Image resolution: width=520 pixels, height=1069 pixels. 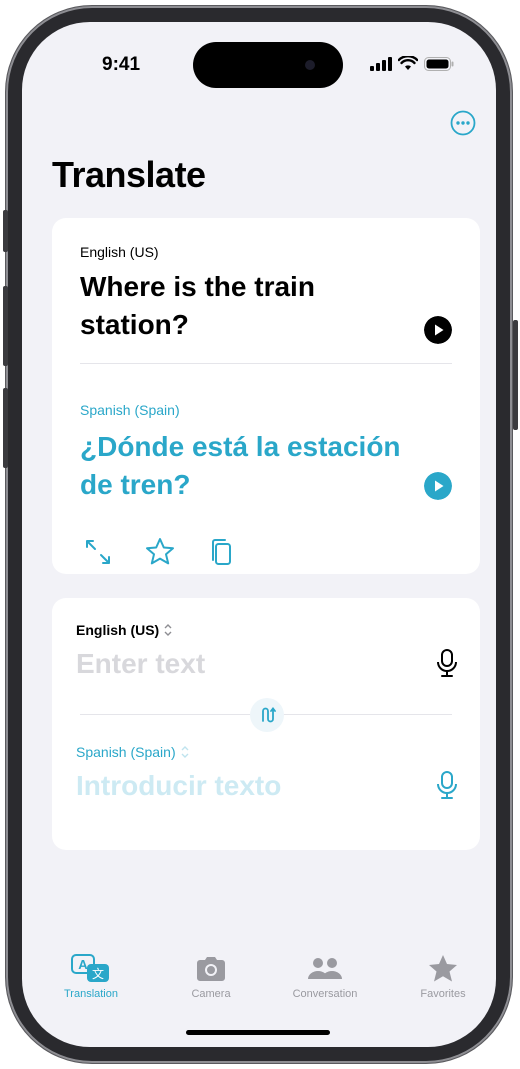 What do you see at coordinates (5, 326) in the screenshot?
I see `volume-up-button` at bounding box center [5, 326].